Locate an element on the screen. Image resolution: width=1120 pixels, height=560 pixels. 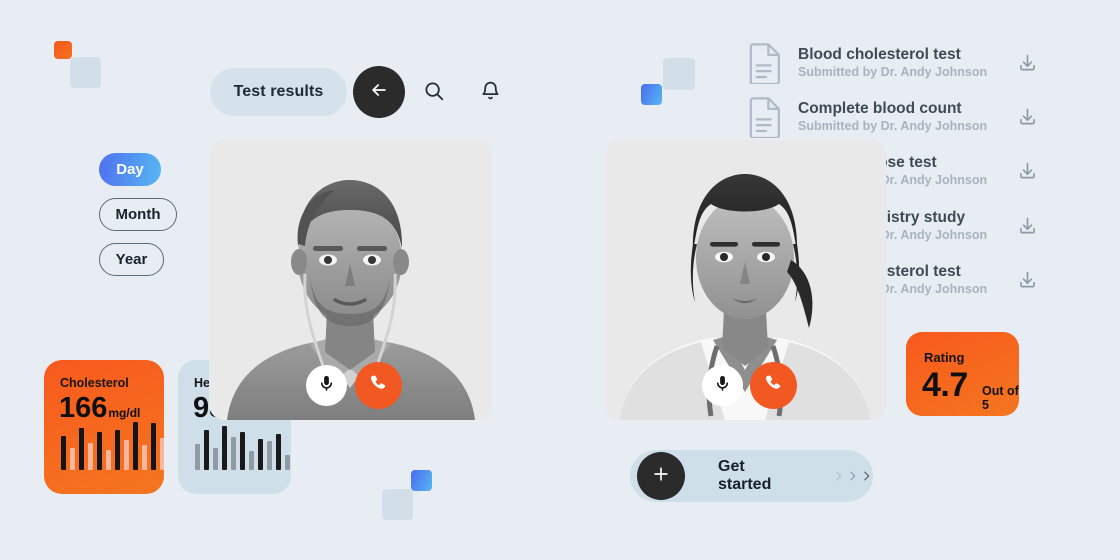
filter-month-label: Month is located at coordinates (138, 214).